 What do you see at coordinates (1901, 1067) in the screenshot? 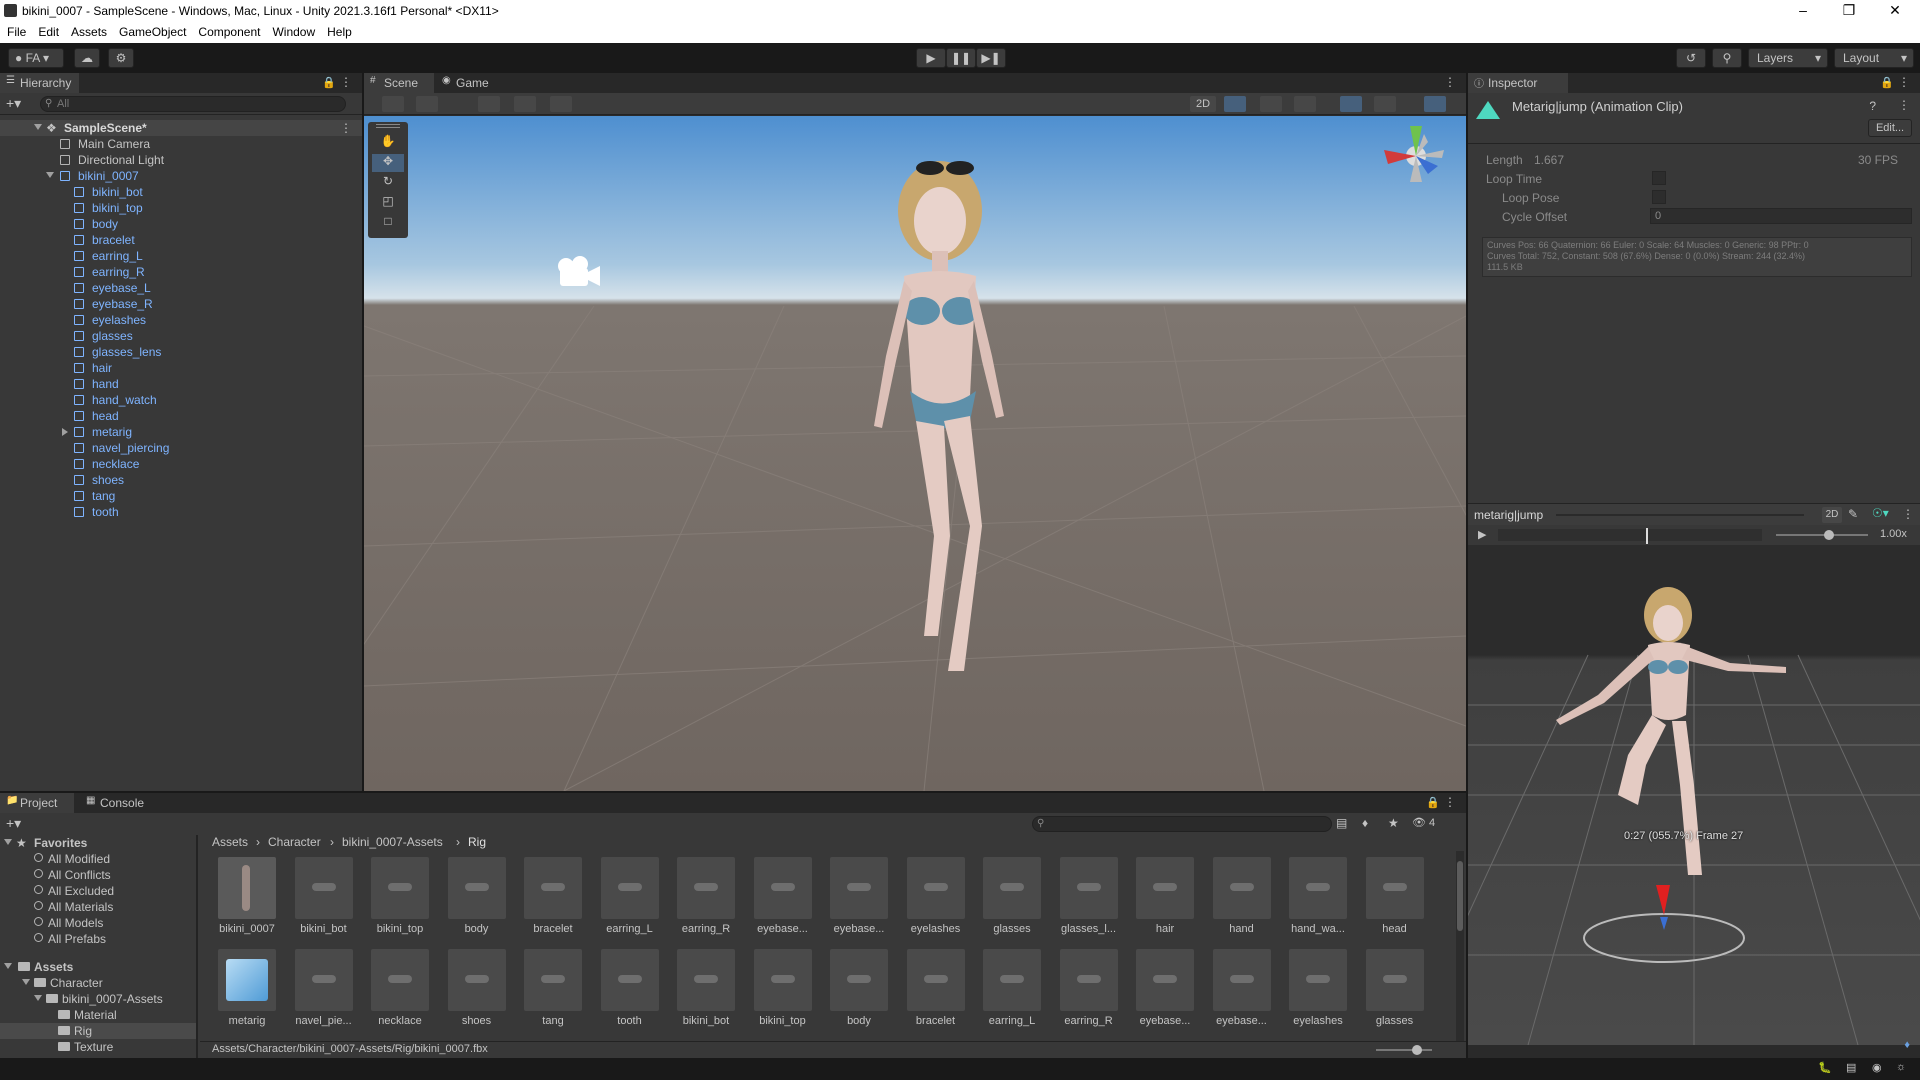
I see `autogen-lighting-icon: ☼` at bounding box center [1901, 1067].